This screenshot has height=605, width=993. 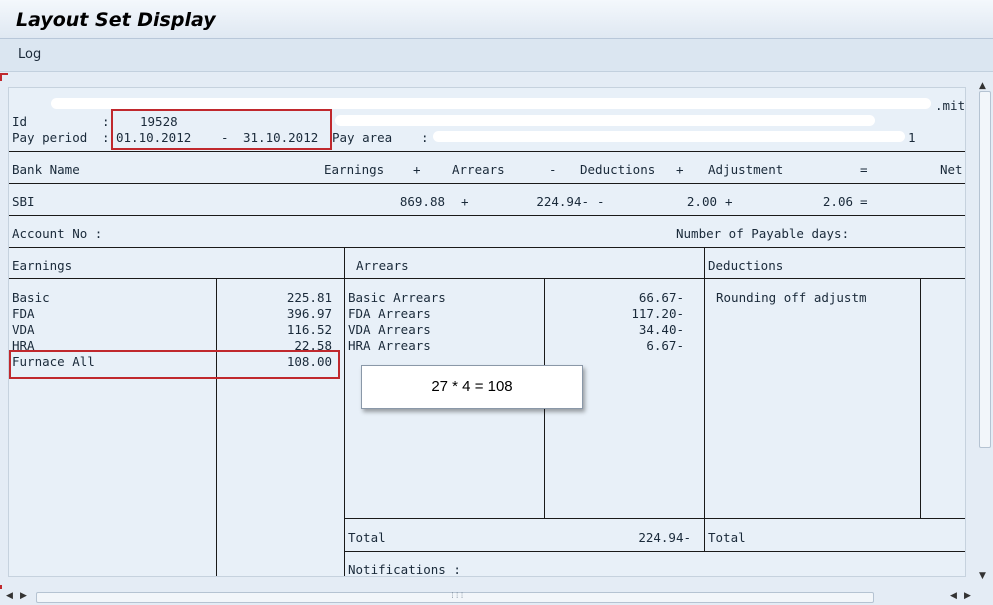 What do you see at coordinates (457, 595) in the screenshot?
I see `grip-icon: ⁞⁞⁞` at bounding box center [457, 595].